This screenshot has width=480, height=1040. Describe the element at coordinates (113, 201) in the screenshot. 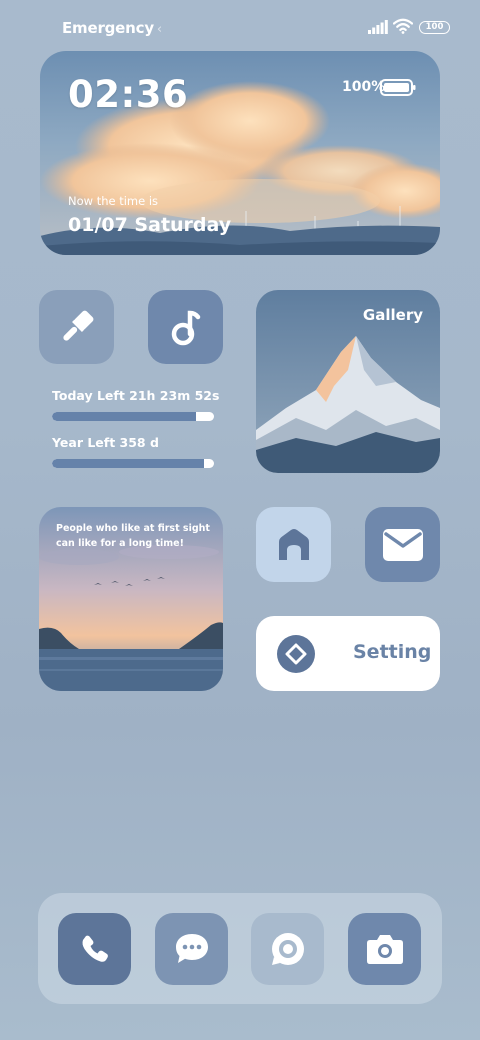

I see `time-caption: Now the time is` at that location.